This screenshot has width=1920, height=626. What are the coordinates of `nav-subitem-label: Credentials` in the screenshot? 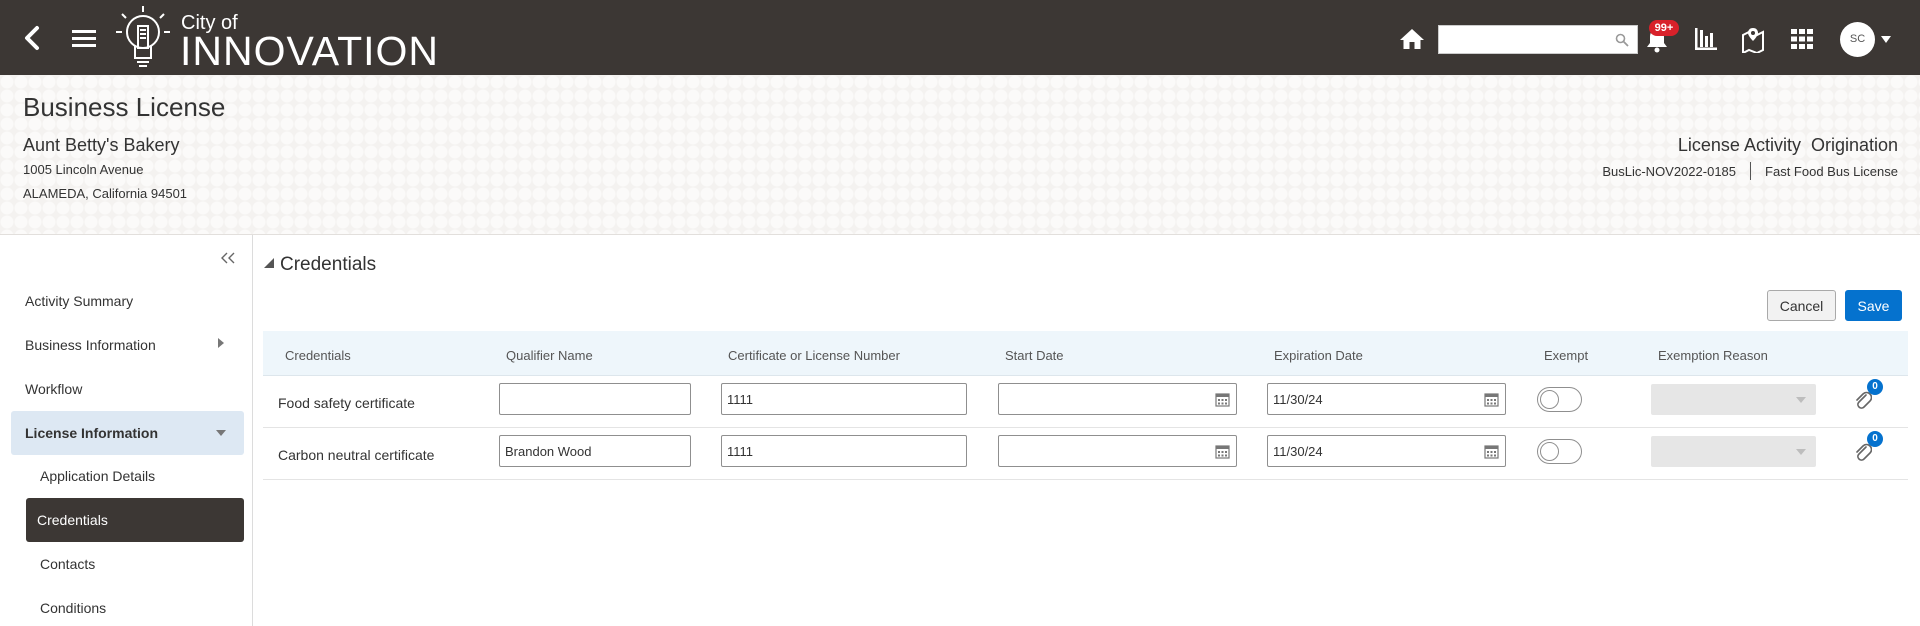 It's located at (72, 520).